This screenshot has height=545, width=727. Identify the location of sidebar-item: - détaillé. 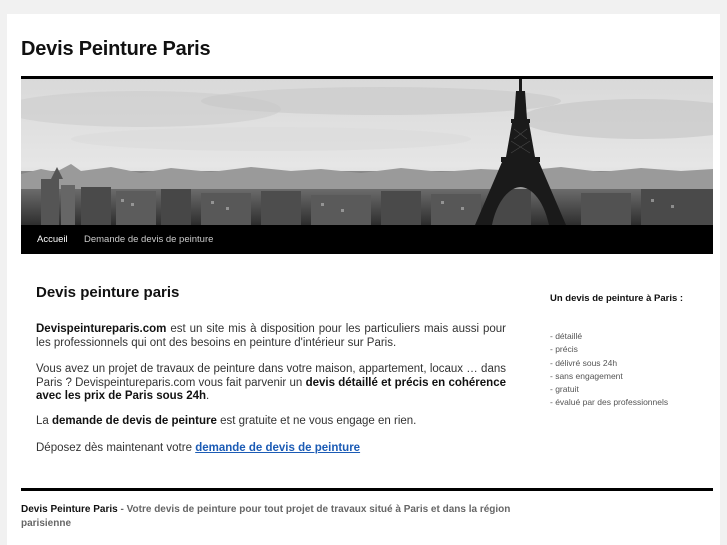
(566, 336).